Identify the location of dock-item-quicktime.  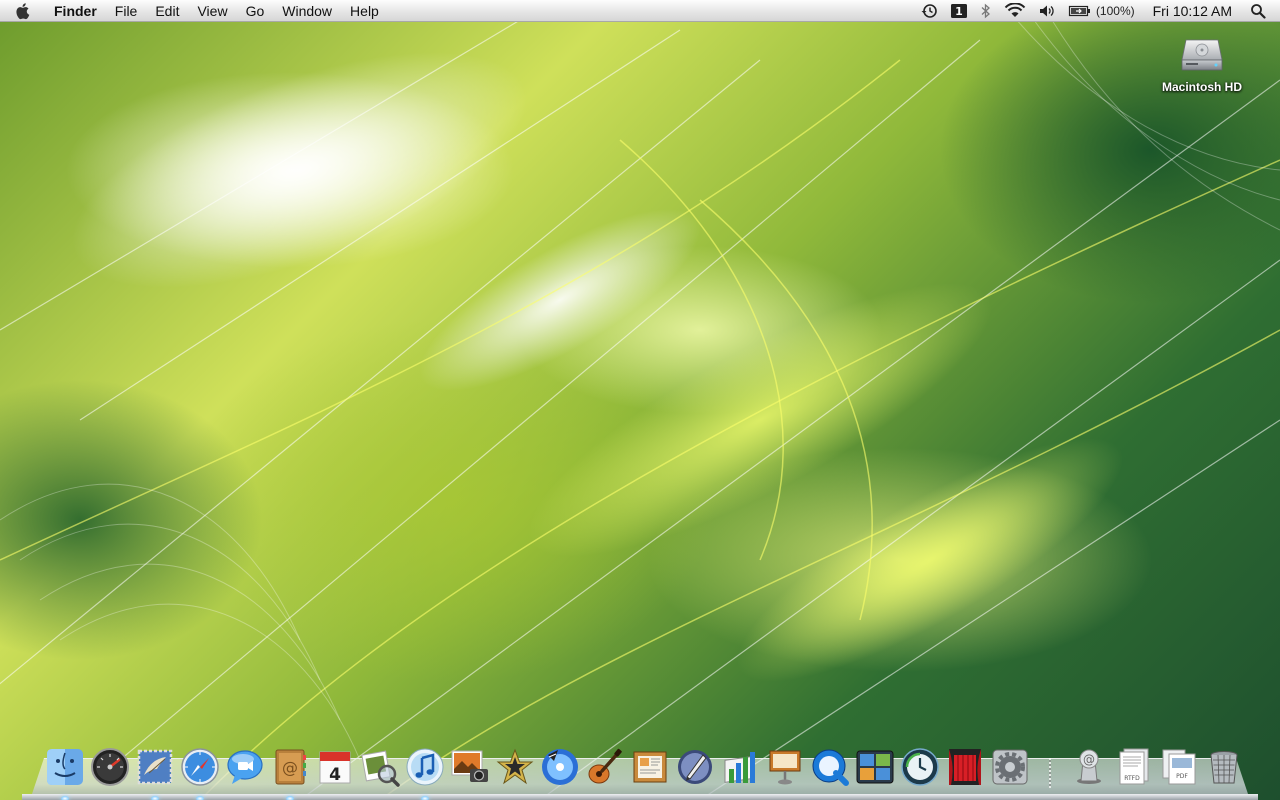
(830, 767).